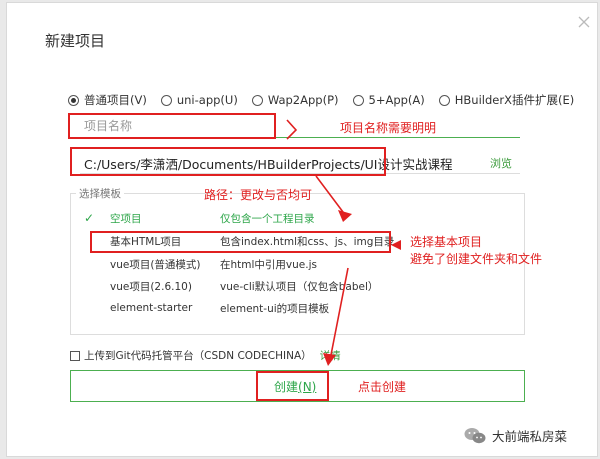 The width and height of the screenshot is (600, 459). What do you see at coordinates (514, 100) in the screenshot?
I see `radio-label: HBuilderX插件扩展(E)` at bounding box center [514, 100].